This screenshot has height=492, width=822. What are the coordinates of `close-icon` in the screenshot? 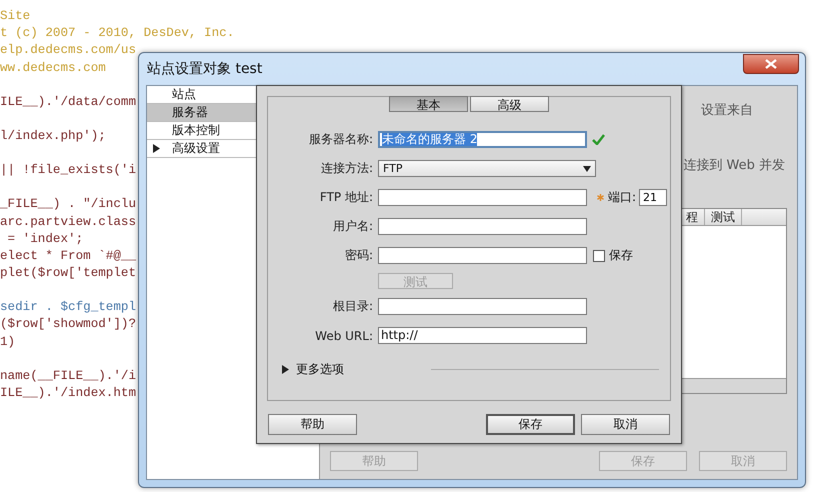 It's located at (771, 64).